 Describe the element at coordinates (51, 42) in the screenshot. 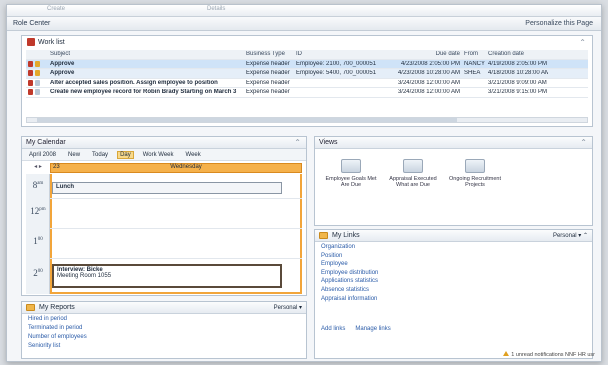

I see `work-list-title: Work list` at that location.